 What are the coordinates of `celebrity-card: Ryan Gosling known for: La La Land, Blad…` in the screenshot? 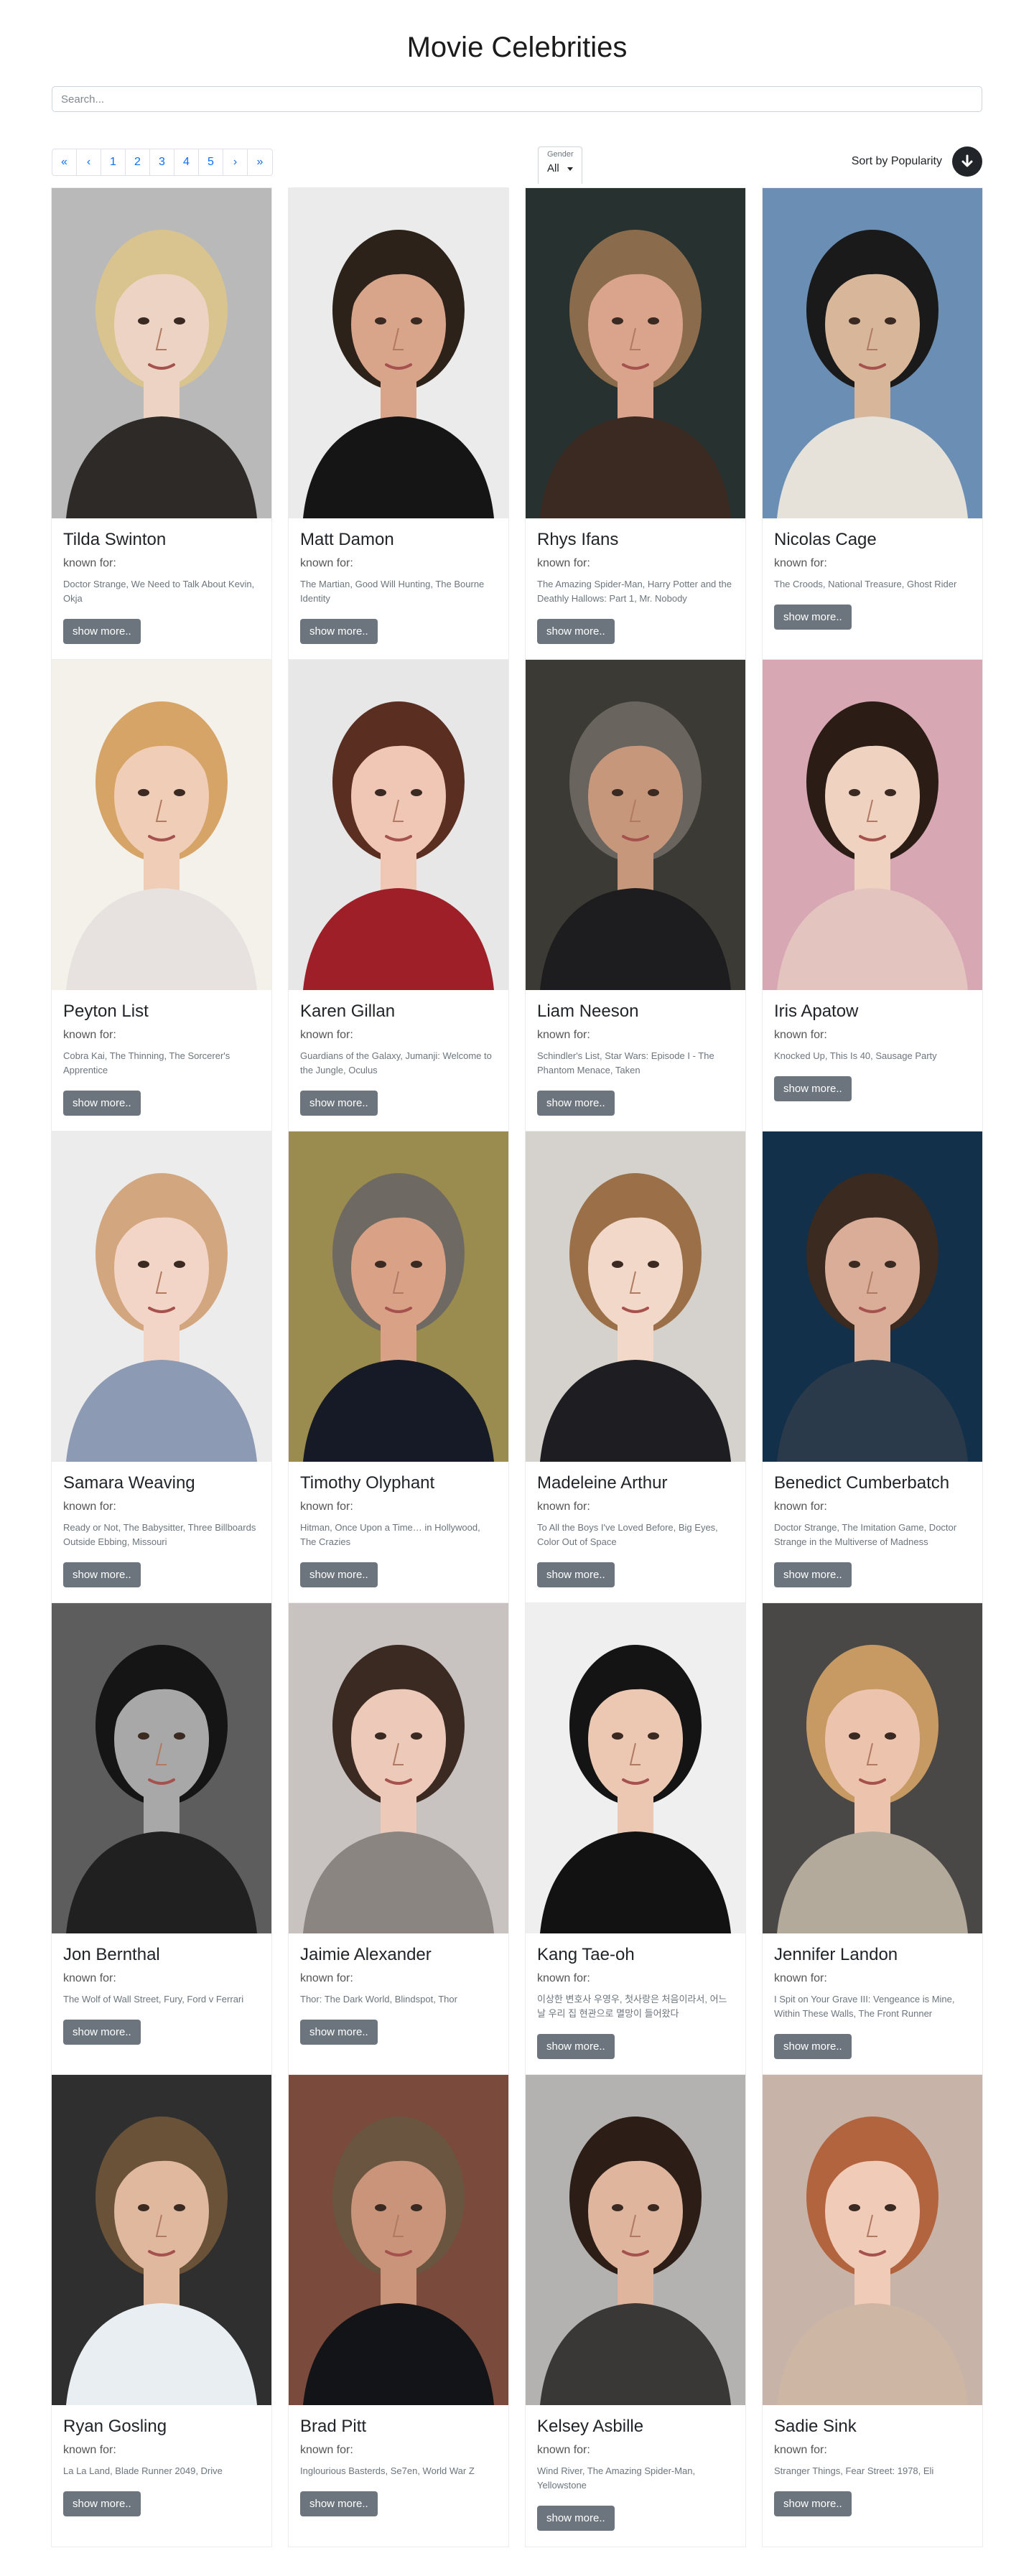 It's located at (161, 2311).